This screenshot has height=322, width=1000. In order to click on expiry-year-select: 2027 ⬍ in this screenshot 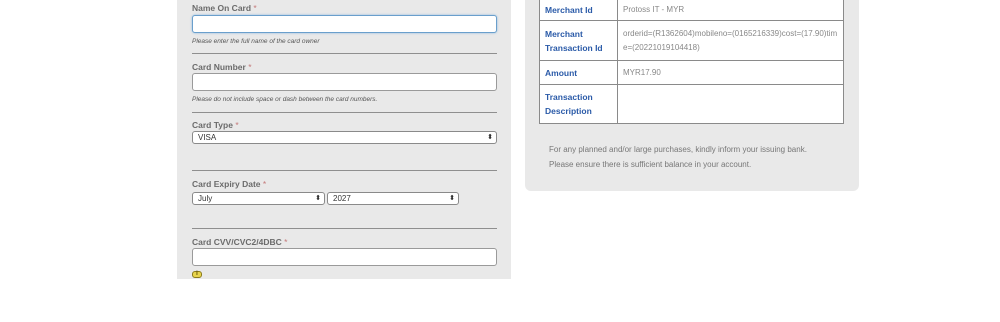, I will do `click(393, 198)`.